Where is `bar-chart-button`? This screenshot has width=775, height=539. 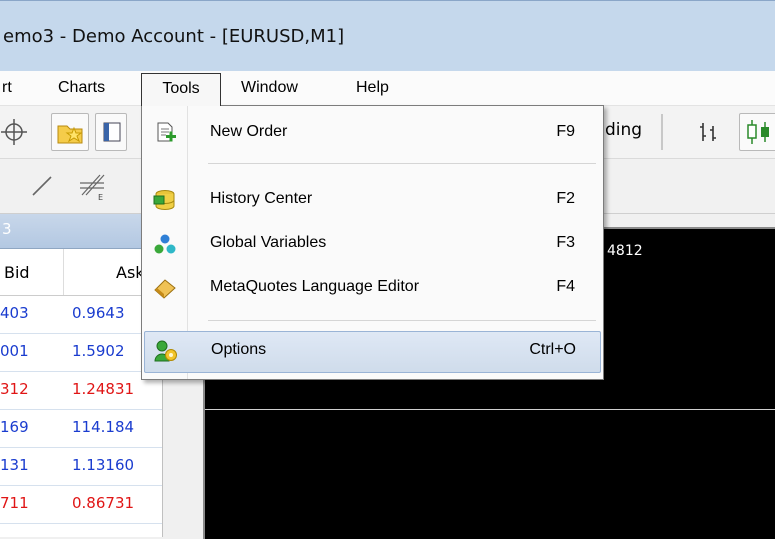
bar-chart-button is located at coordinates (710, 132).